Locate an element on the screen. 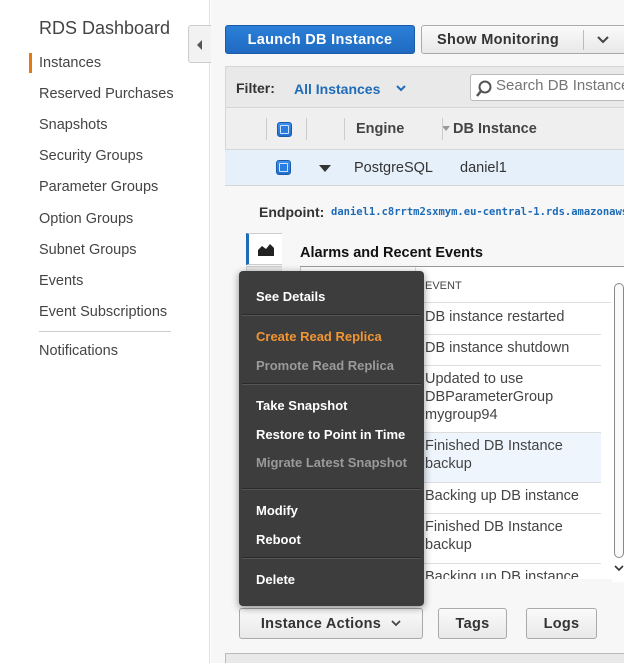 This screenshot has width=624, height=663. sidebar-item-notifications: Notifications is located at coordinates (78, 351).